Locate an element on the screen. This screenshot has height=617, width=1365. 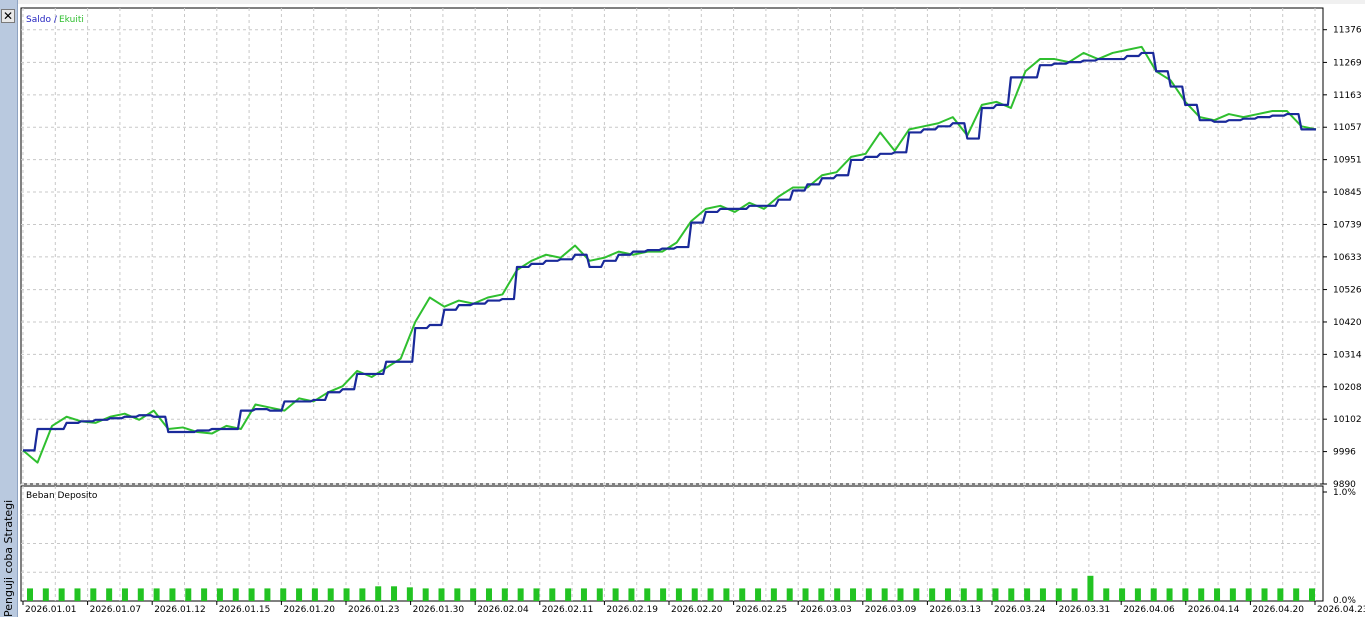
side-tab-label: Penguji coba Strategi is located at coordinates (8, 558).